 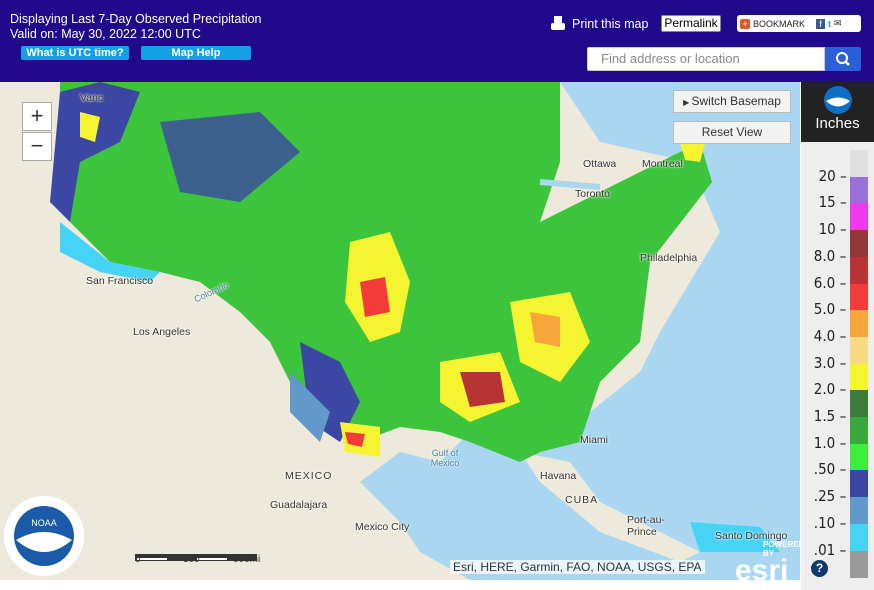 I want to click on scale-label: 0, so click(x=138, y=559).